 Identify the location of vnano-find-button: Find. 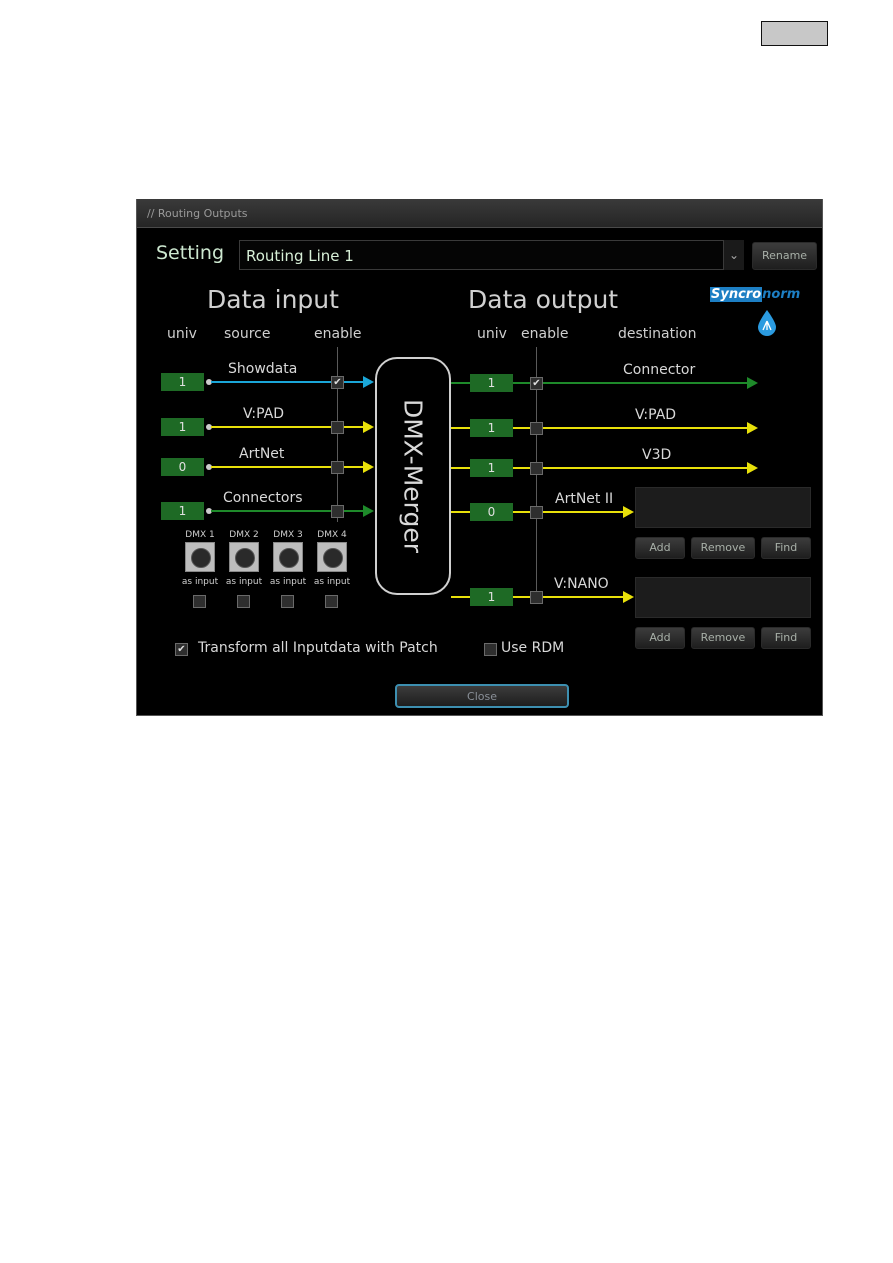
(786, 638).